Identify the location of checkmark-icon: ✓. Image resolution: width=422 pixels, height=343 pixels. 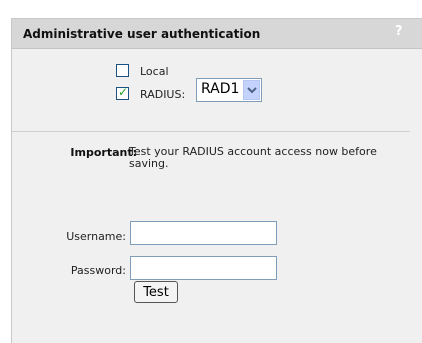
(123, 92).